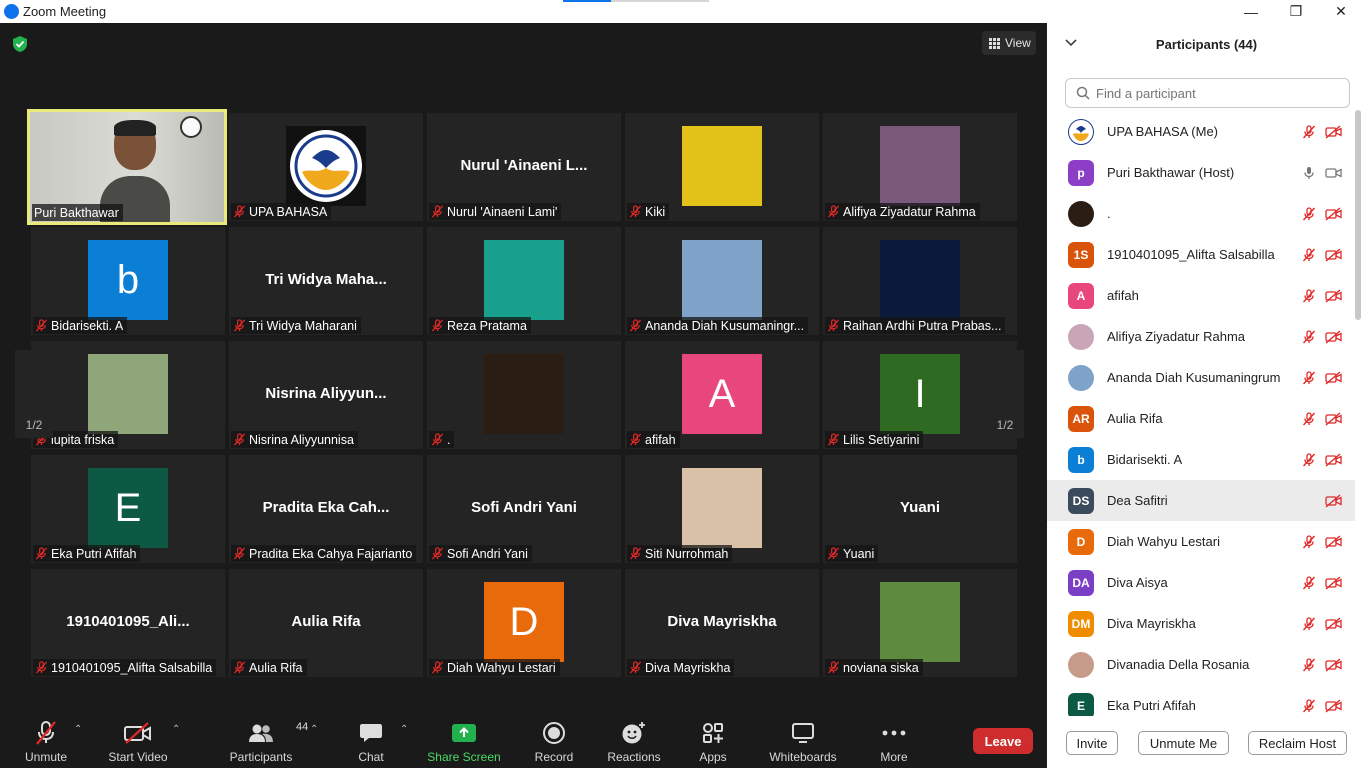 The height and width of the screenshot is (768, 1366). Describe the element at coordinates (1201, 664) in the screenshot. I see `participant-row: Divanadia Della Rosania` at that location.